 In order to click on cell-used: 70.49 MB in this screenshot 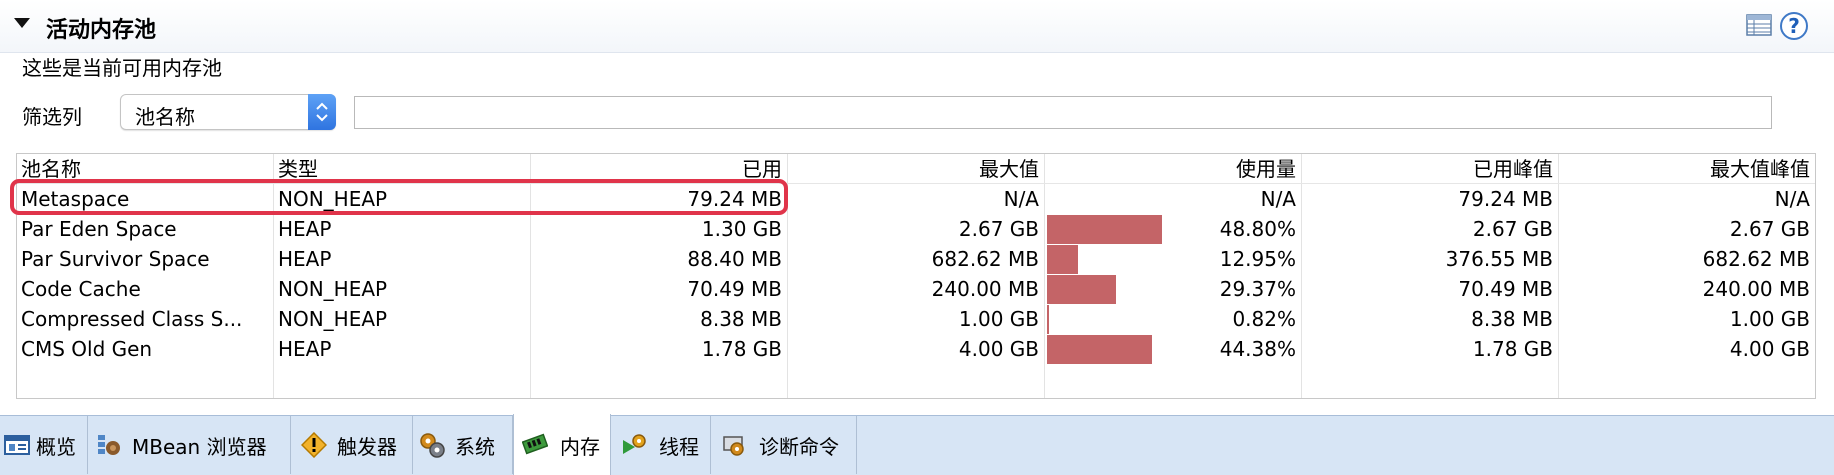, I will do `click(734, 289)`.